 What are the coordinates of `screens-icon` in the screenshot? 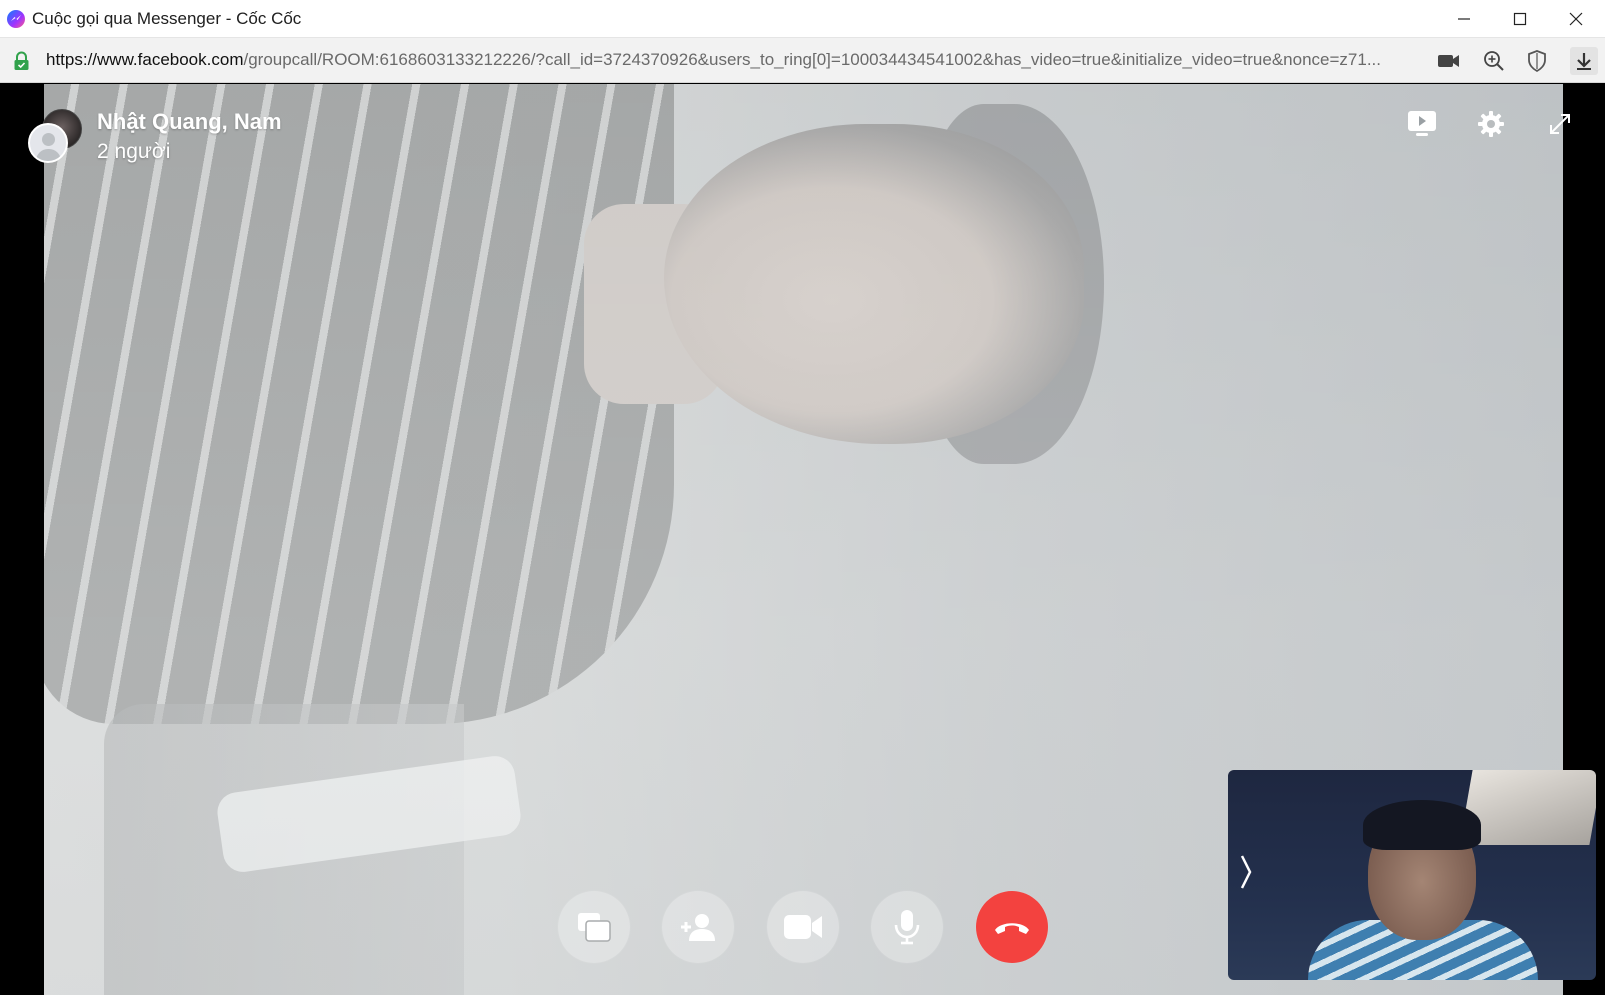 It's located at (594, 927).